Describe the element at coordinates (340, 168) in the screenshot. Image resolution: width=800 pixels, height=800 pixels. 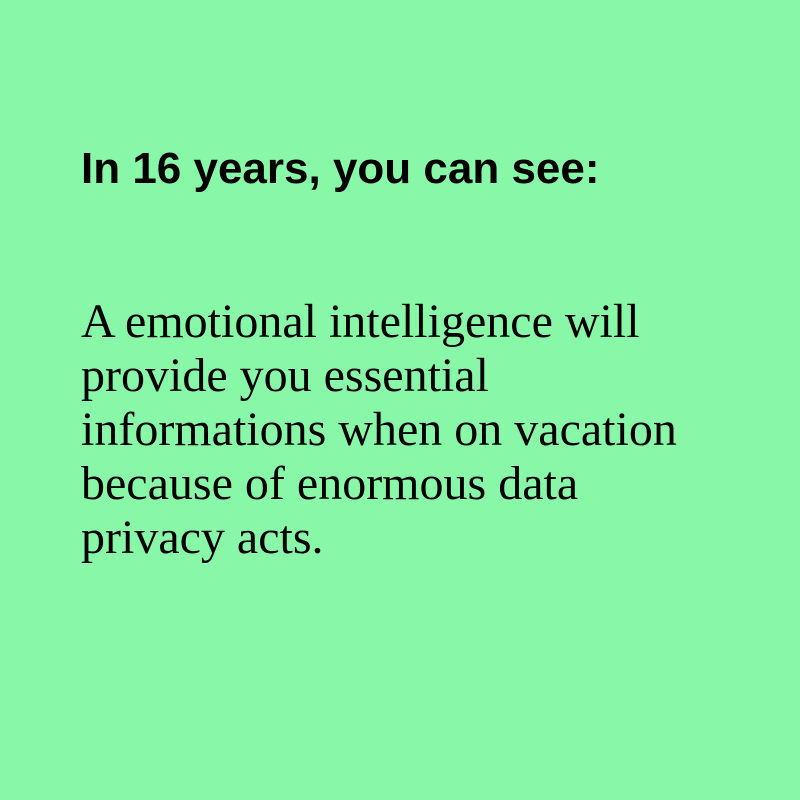
I see `card-heading: In 16 years, you can see:` at that location.